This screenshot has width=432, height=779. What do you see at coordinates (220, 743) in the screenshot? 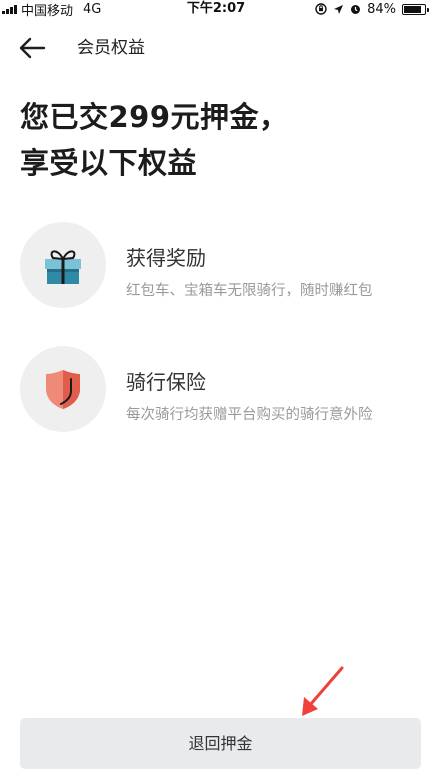
I see `refund-deposit-button: 退回押金` at bounding box center [220, 743].